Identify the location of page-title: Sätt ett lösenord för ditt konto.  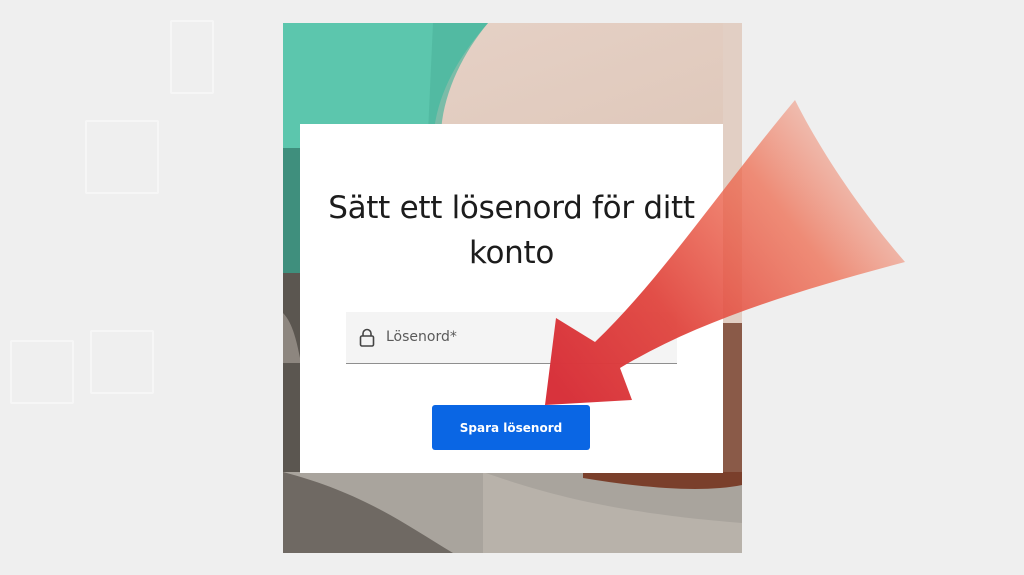
(511, 230).